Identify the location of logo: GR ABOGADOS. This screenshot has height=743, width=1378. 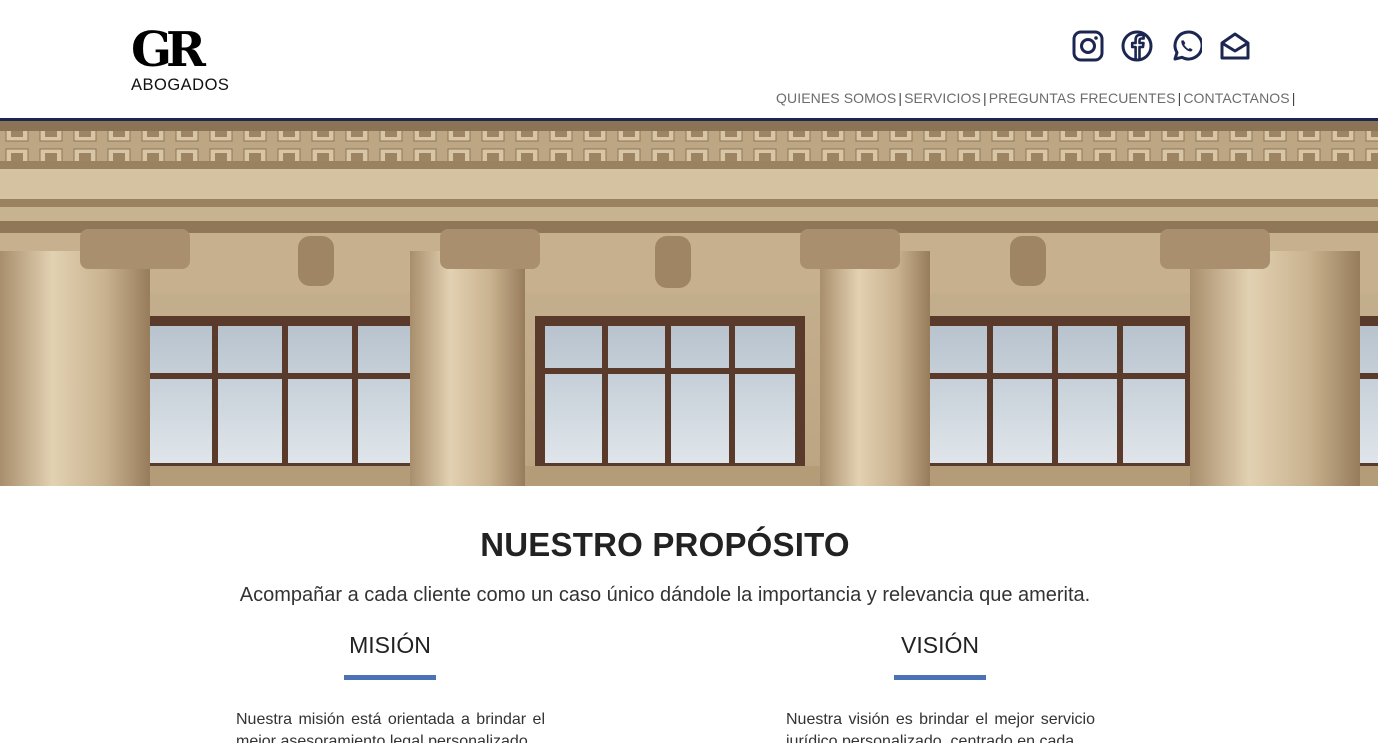
(181, 58).